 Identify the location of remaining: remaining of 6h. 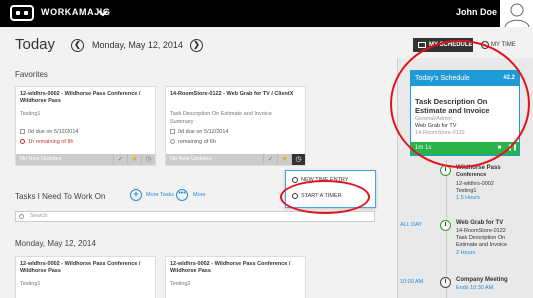
(197, 142).